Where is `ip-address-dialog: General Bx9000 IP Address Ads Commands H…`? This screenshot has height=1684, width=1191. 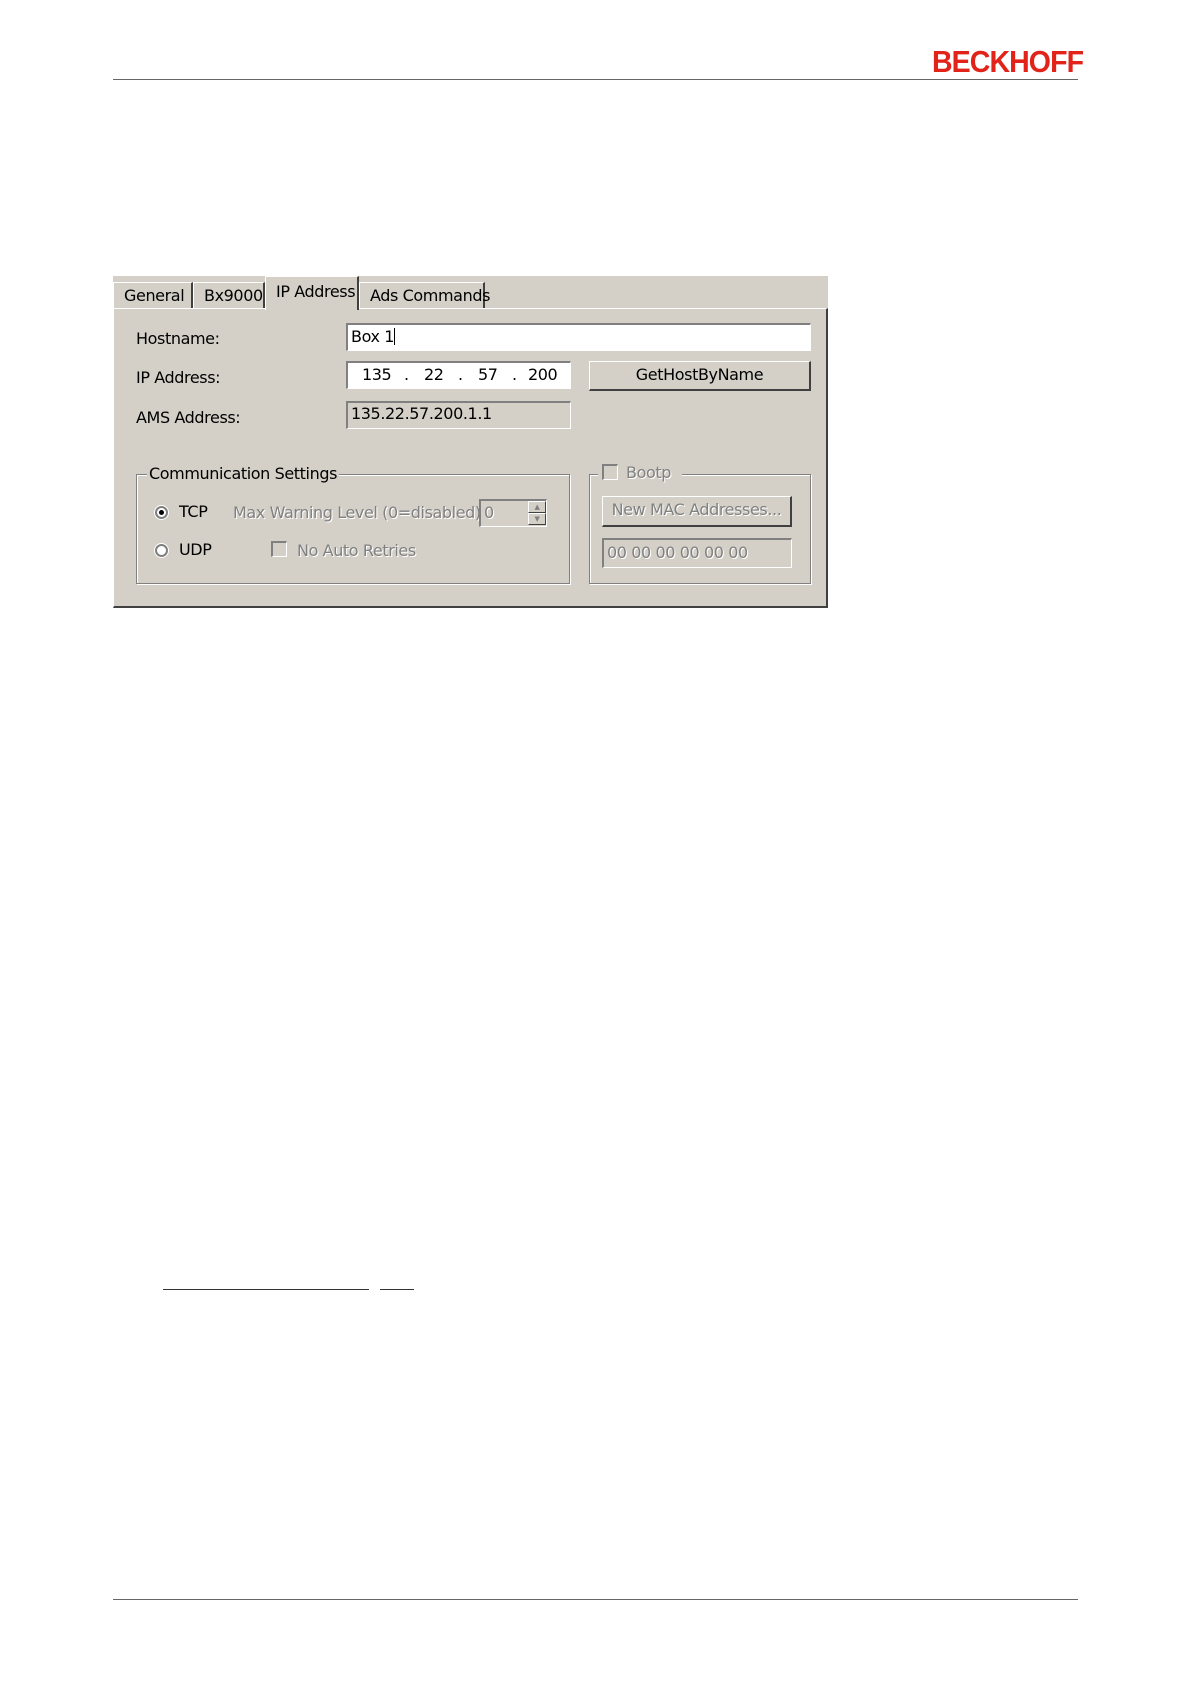 ip-address-dialog: General Bx9000 IP Address Ads Commands H… is located at coordinates (470, 442).